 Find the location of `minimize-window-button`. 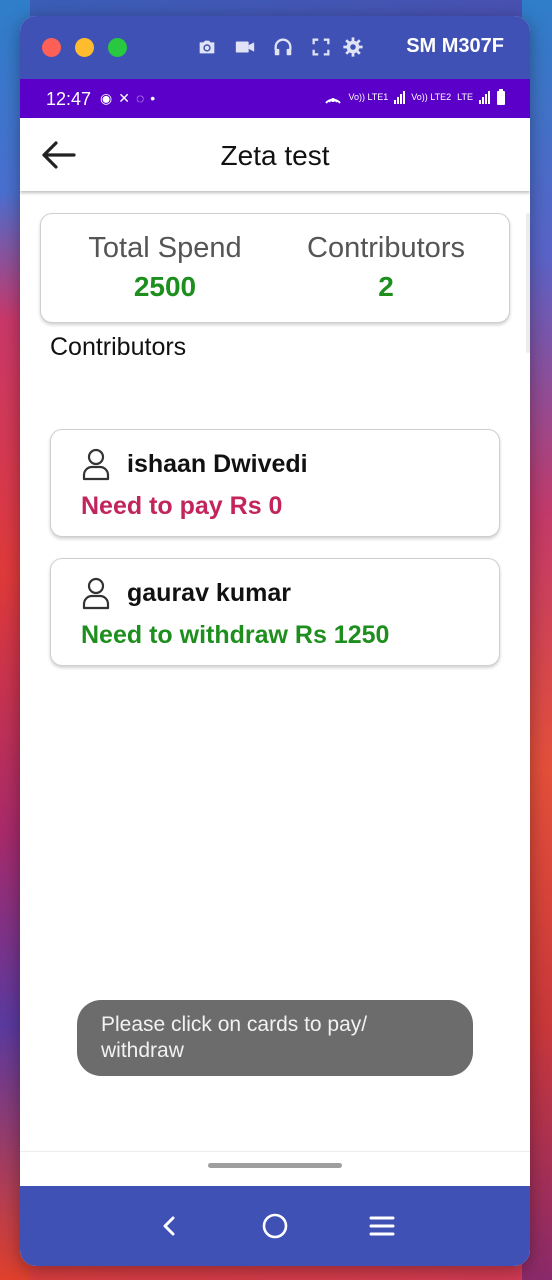

minimize-window-button is located at coordinates (84, 47).